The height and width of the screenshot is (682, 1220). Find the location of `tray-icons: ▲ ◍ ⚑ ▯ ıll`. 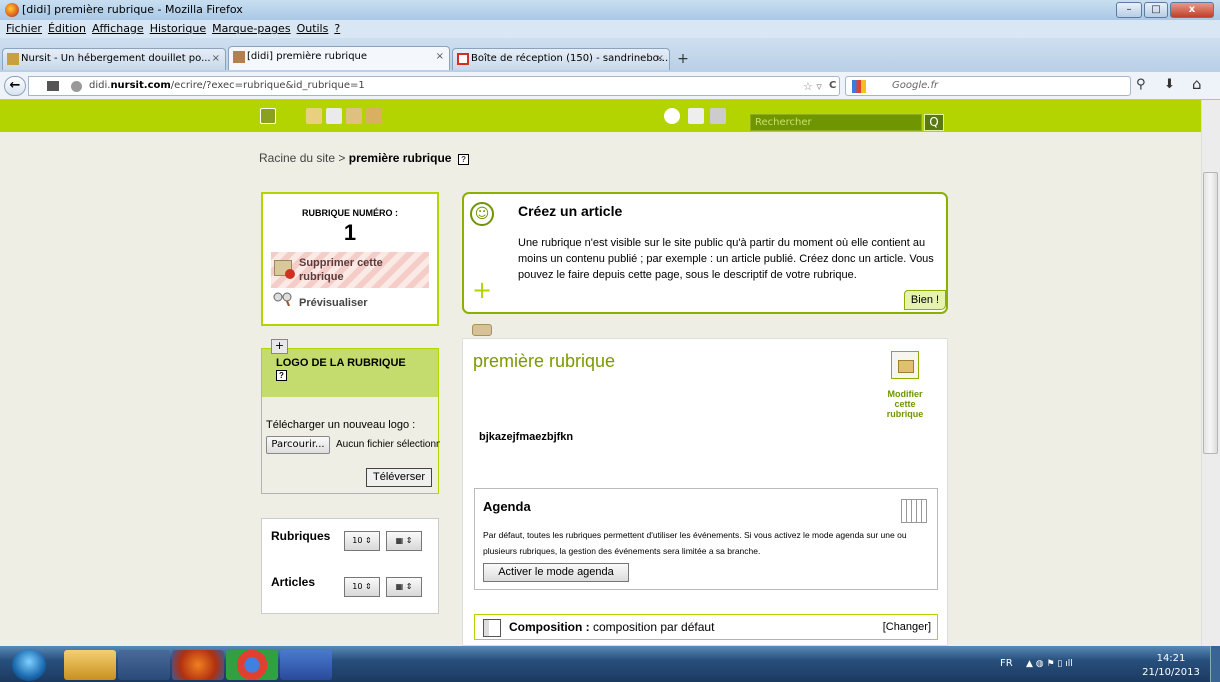

tray-icons: ▲ ◍ ⚑ ▯ ıll is located at coordinates (1049, 664).